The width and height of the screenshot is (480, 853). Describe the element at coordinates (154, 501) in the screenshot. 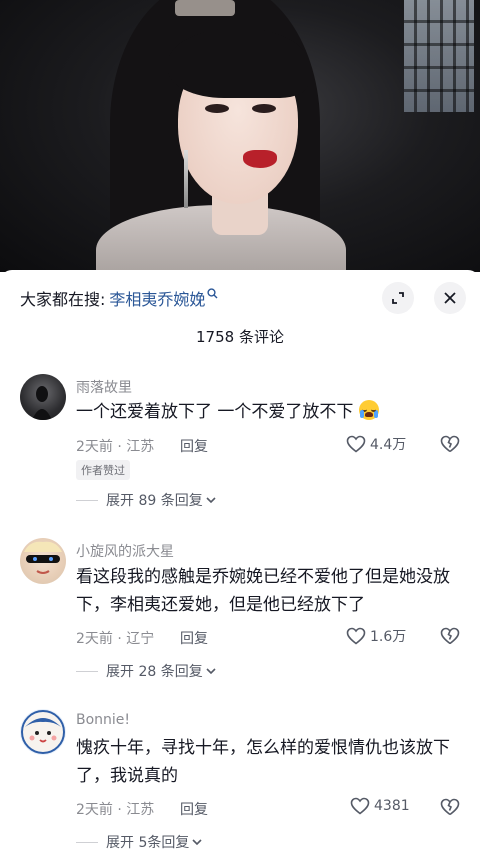

I see `expand-replies-label: 展开 89 条回复` at that location.